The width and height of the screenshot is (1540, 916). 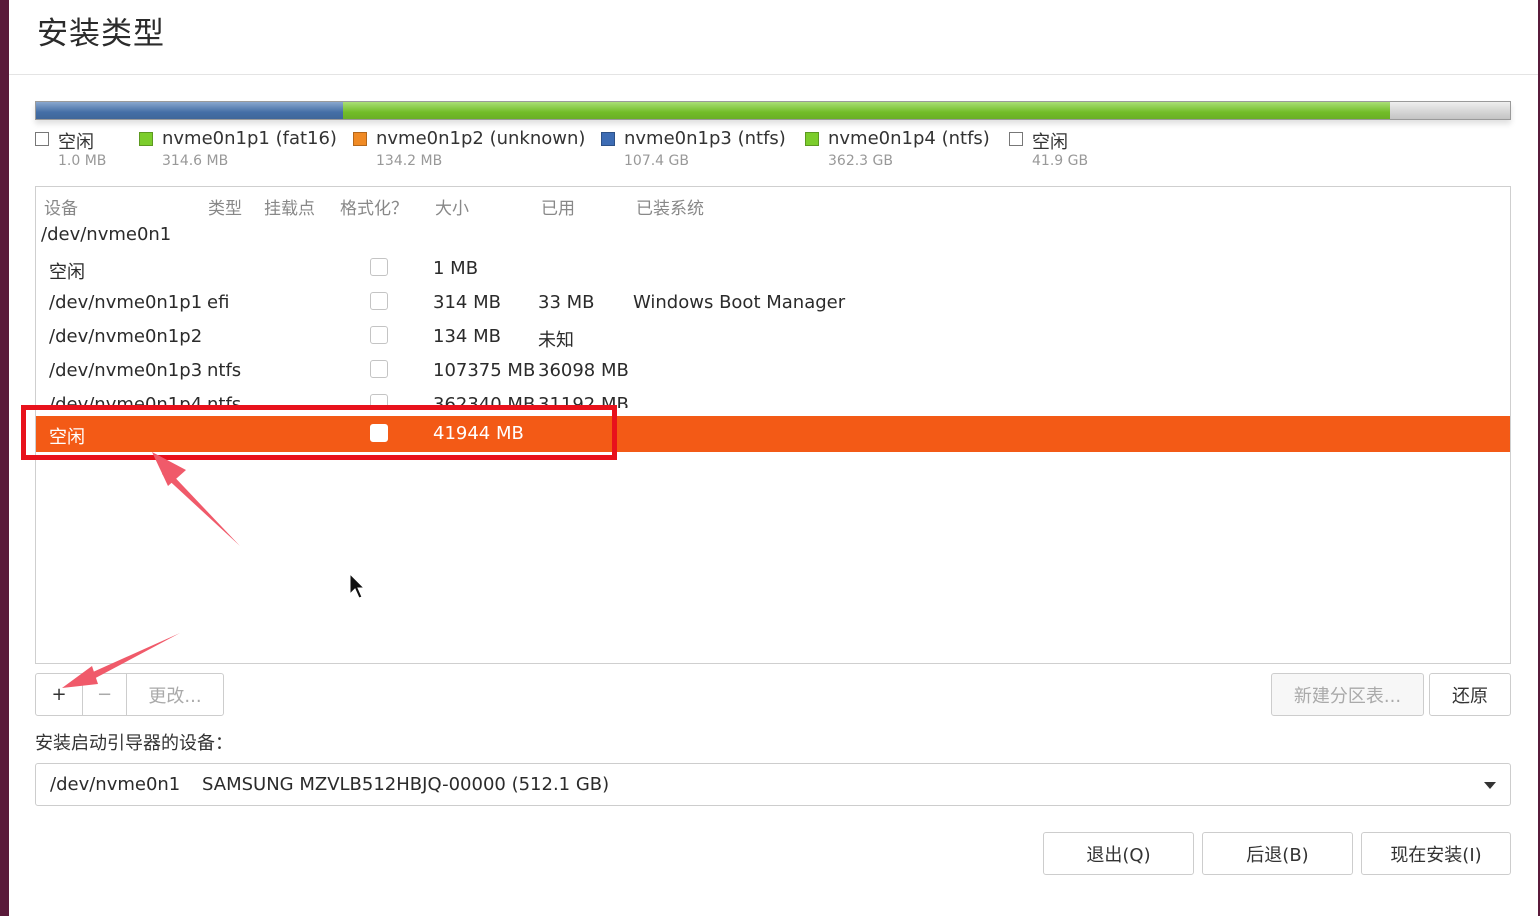 What do you see at coordinates (374, 209) in the screenshot?
I see `column-header-format: 格式化？` at bounding box center [374, 209].